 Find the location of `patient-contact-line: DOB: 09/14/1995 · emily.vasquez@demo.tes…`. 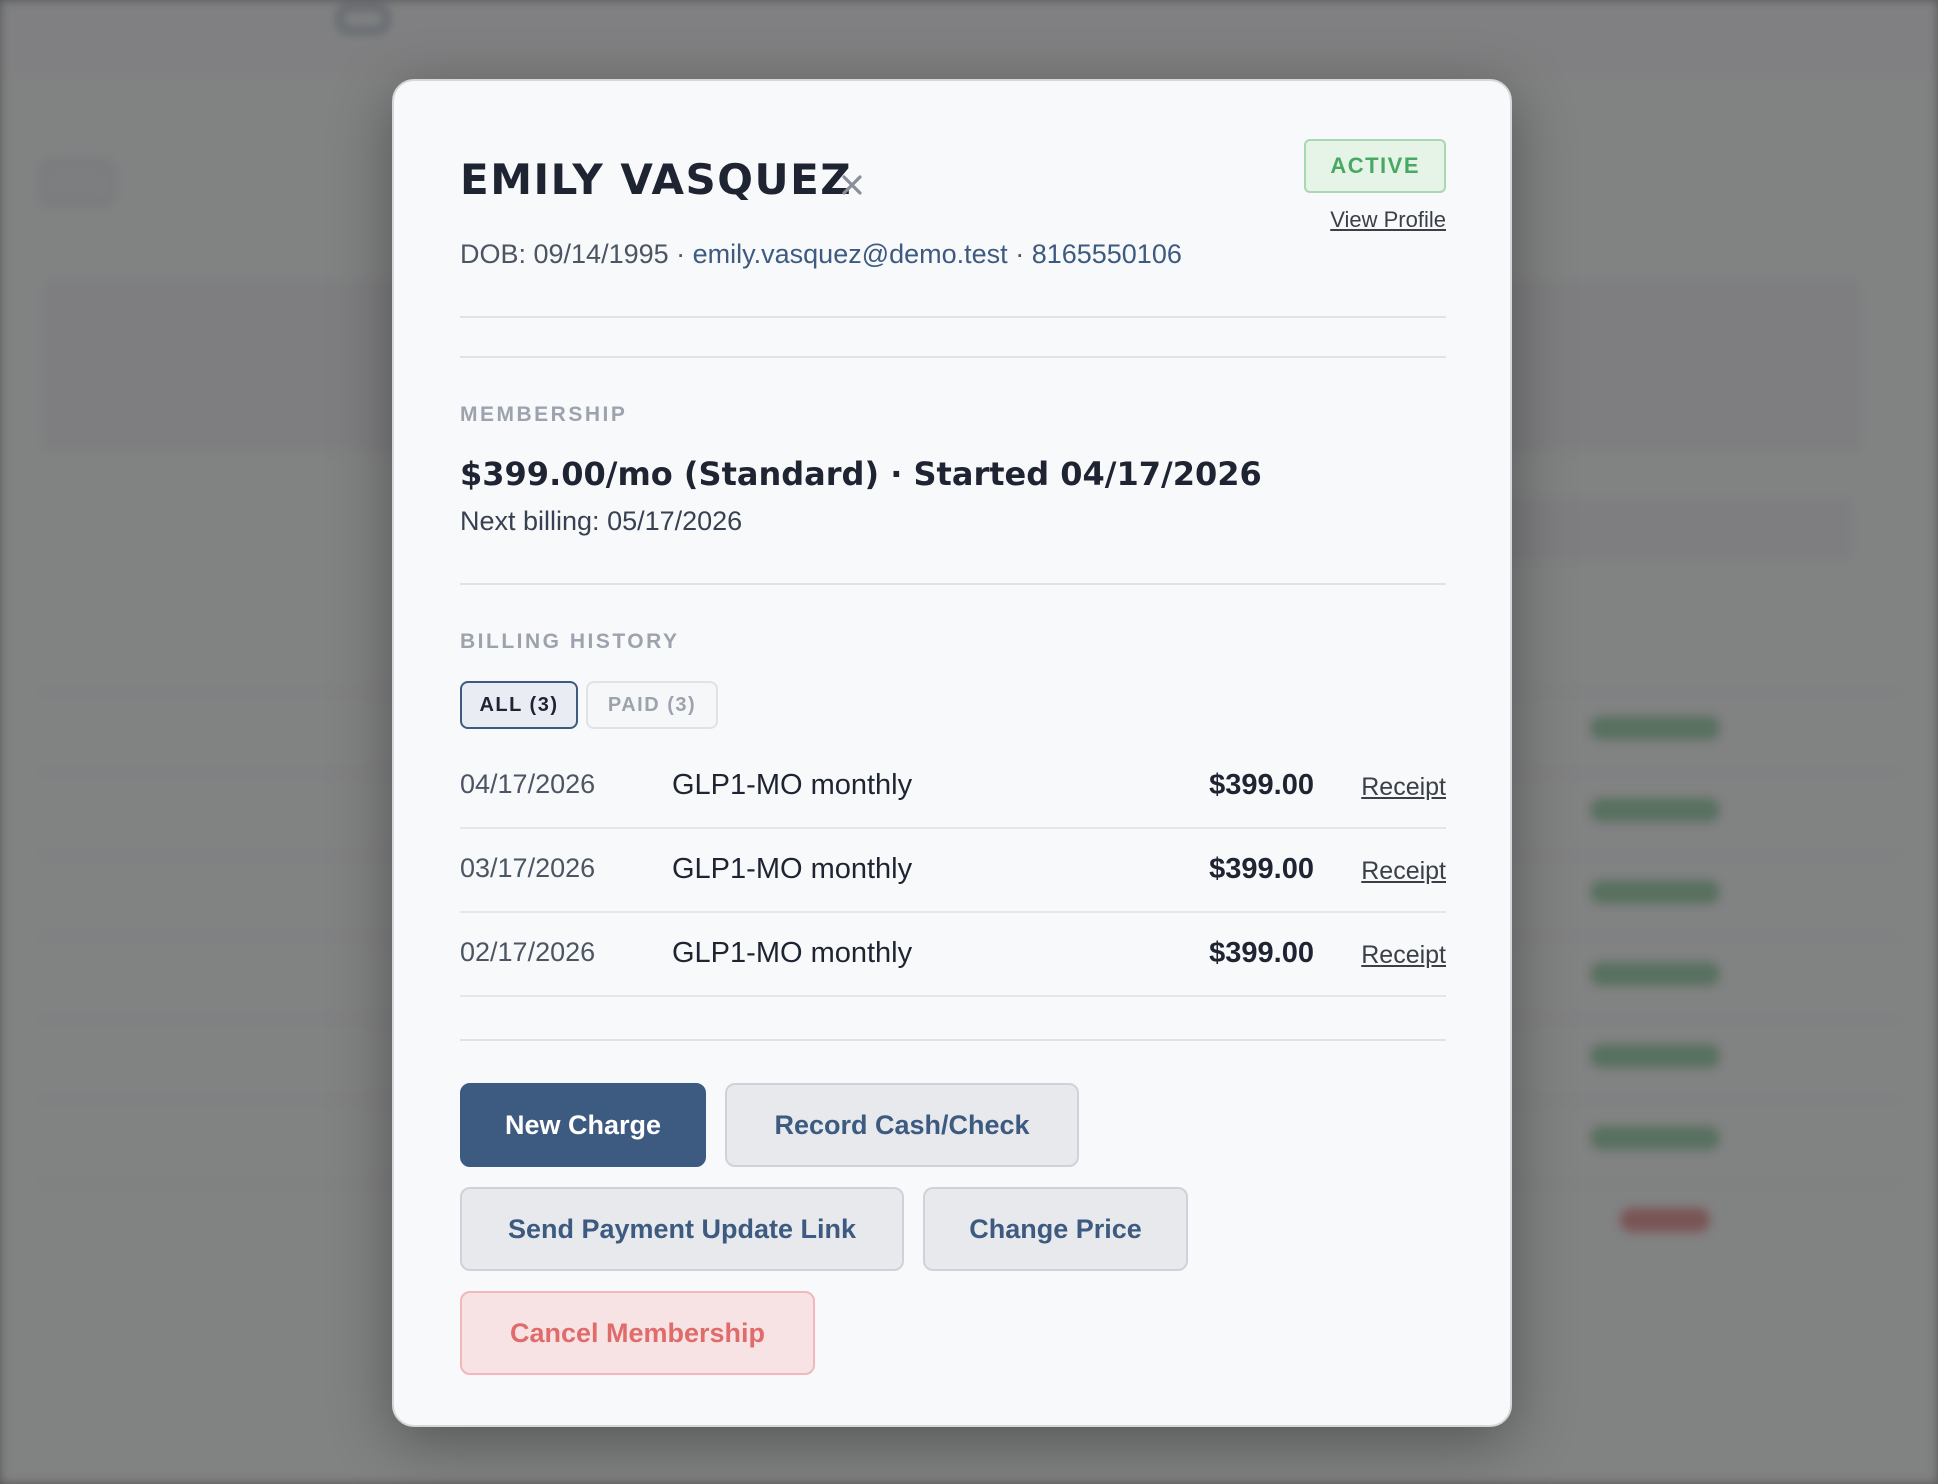

patient-contact-line: DOB: 09/14/1995 · emily.vasquez@demo.tes… is located at coordinates (821, 254).